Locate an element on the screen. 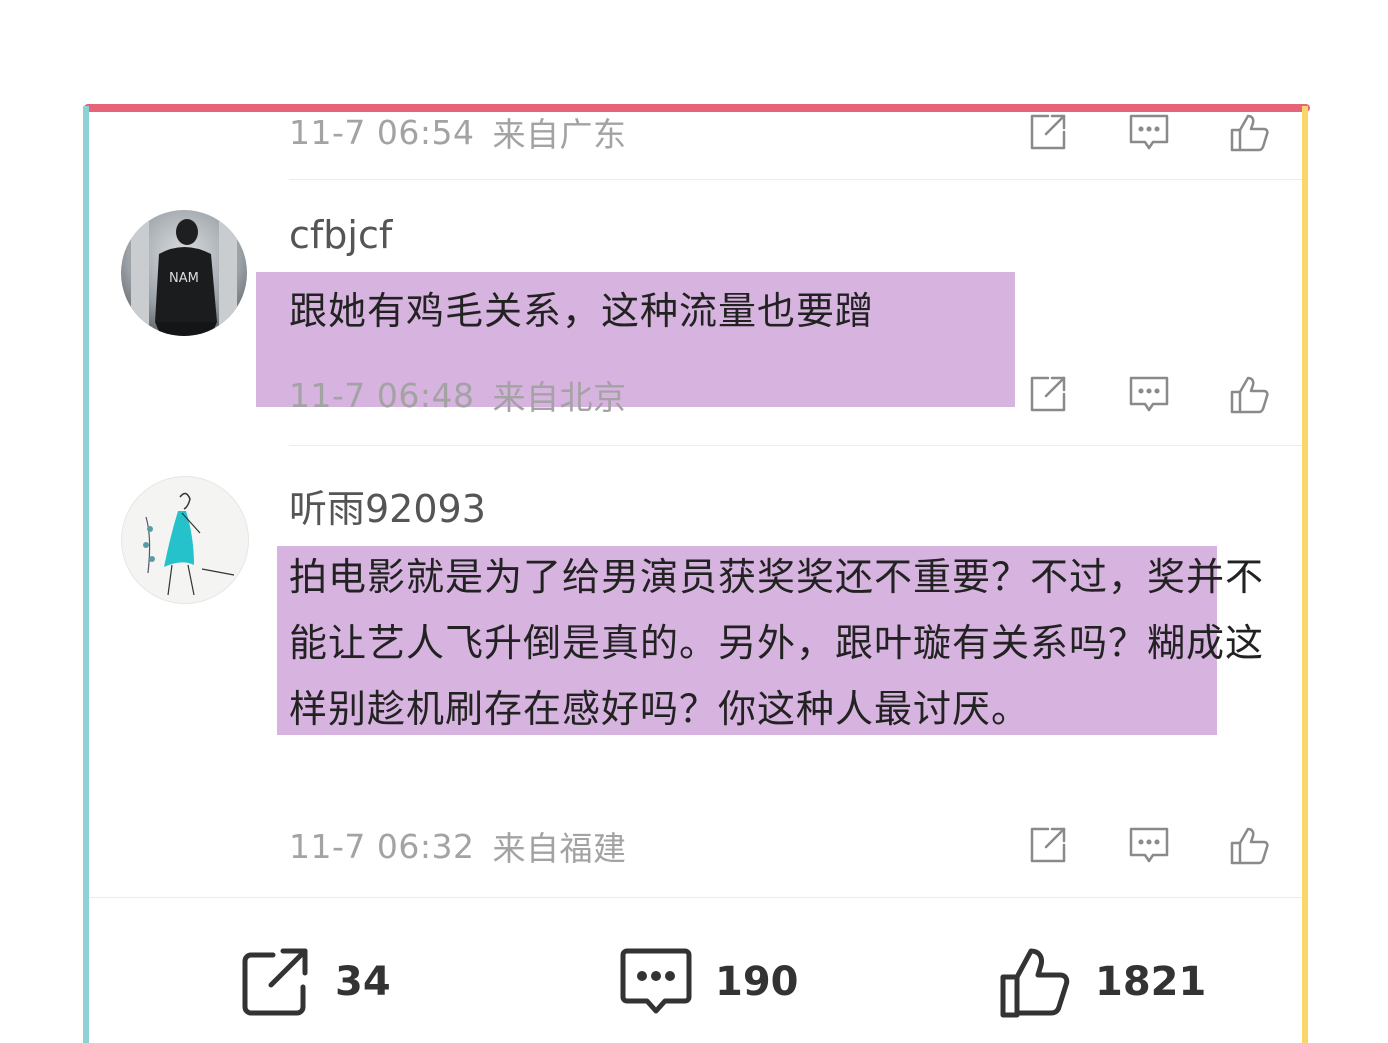 Image resolution: width=1388 pixels, height=1043 pixels. avatar-image: NAM is located at coordinates (184, 273).